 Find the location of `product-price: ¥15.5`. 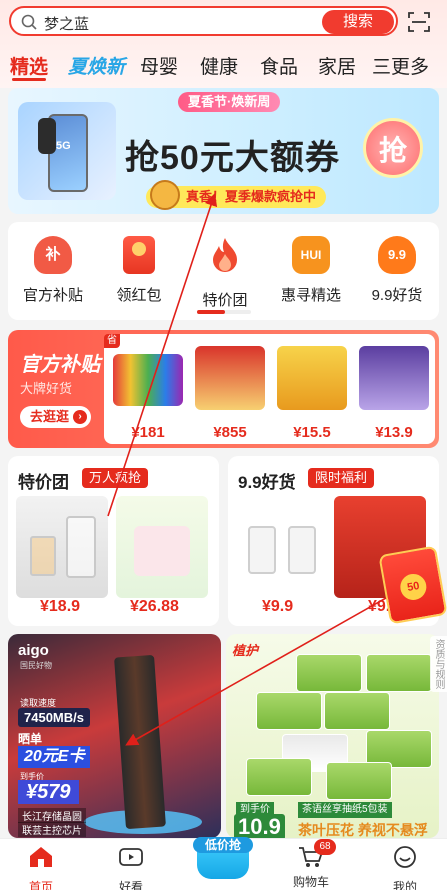

product-price: ¥15.5 is located at coordinates (312, 432).